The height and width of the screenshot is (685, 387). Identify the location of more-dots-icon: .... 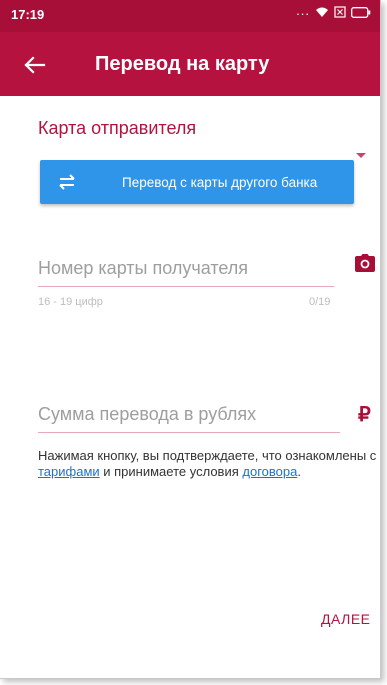
(303, 10).